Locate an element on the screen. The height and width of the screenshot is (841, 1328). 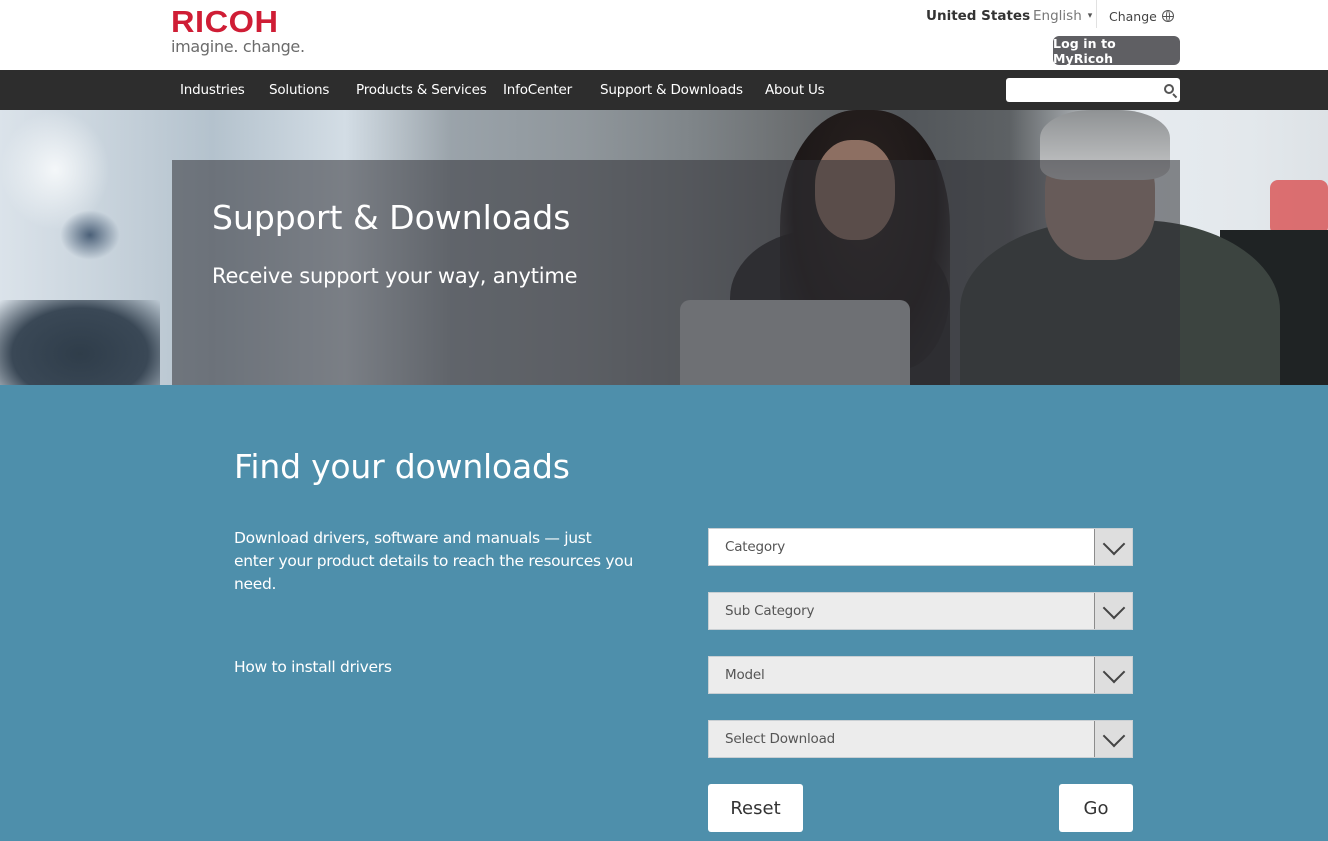
language-selector: English ▾ is located at coordinates (1062, 16).